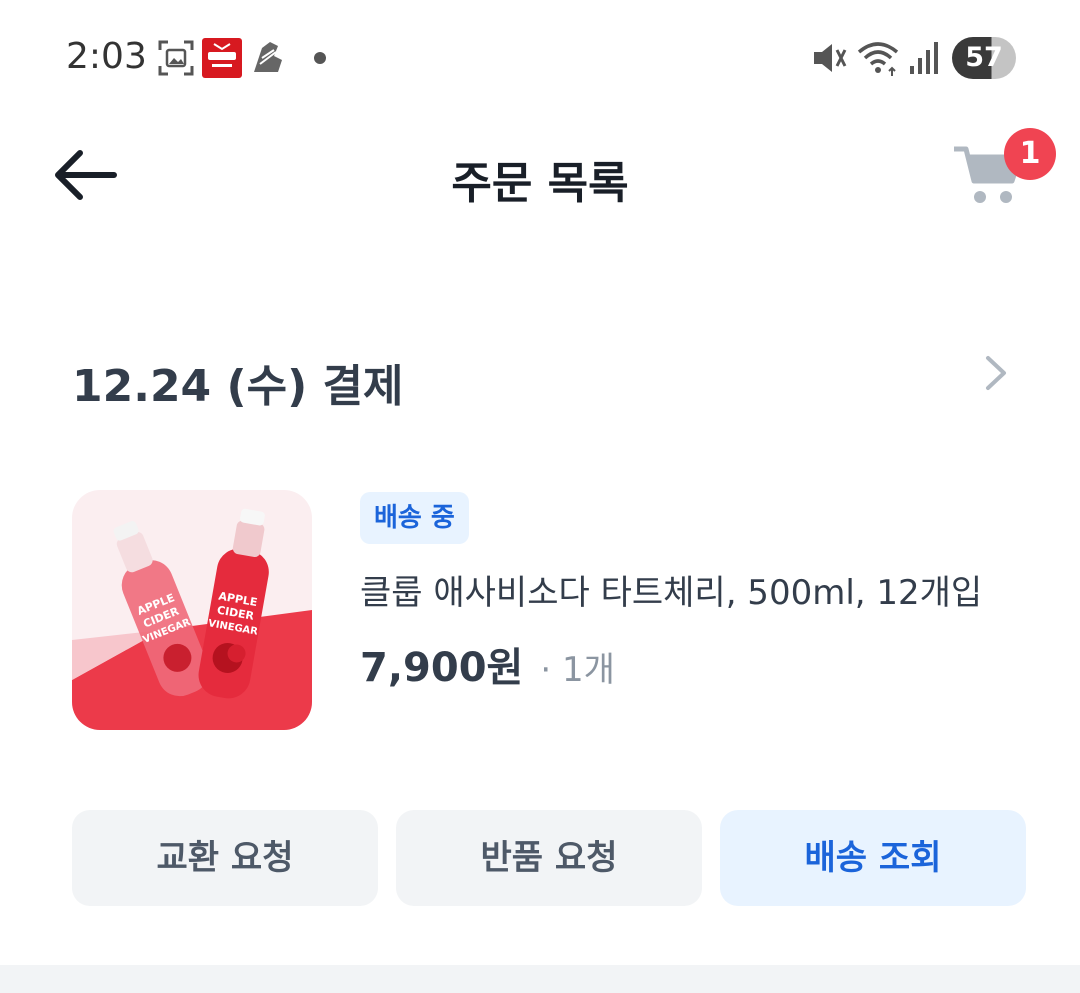  What do you see at coordinates (238, 386) in the screenshot?
I see `order-date: 12.24 (수) 결제` at bounding box center [238, 386].